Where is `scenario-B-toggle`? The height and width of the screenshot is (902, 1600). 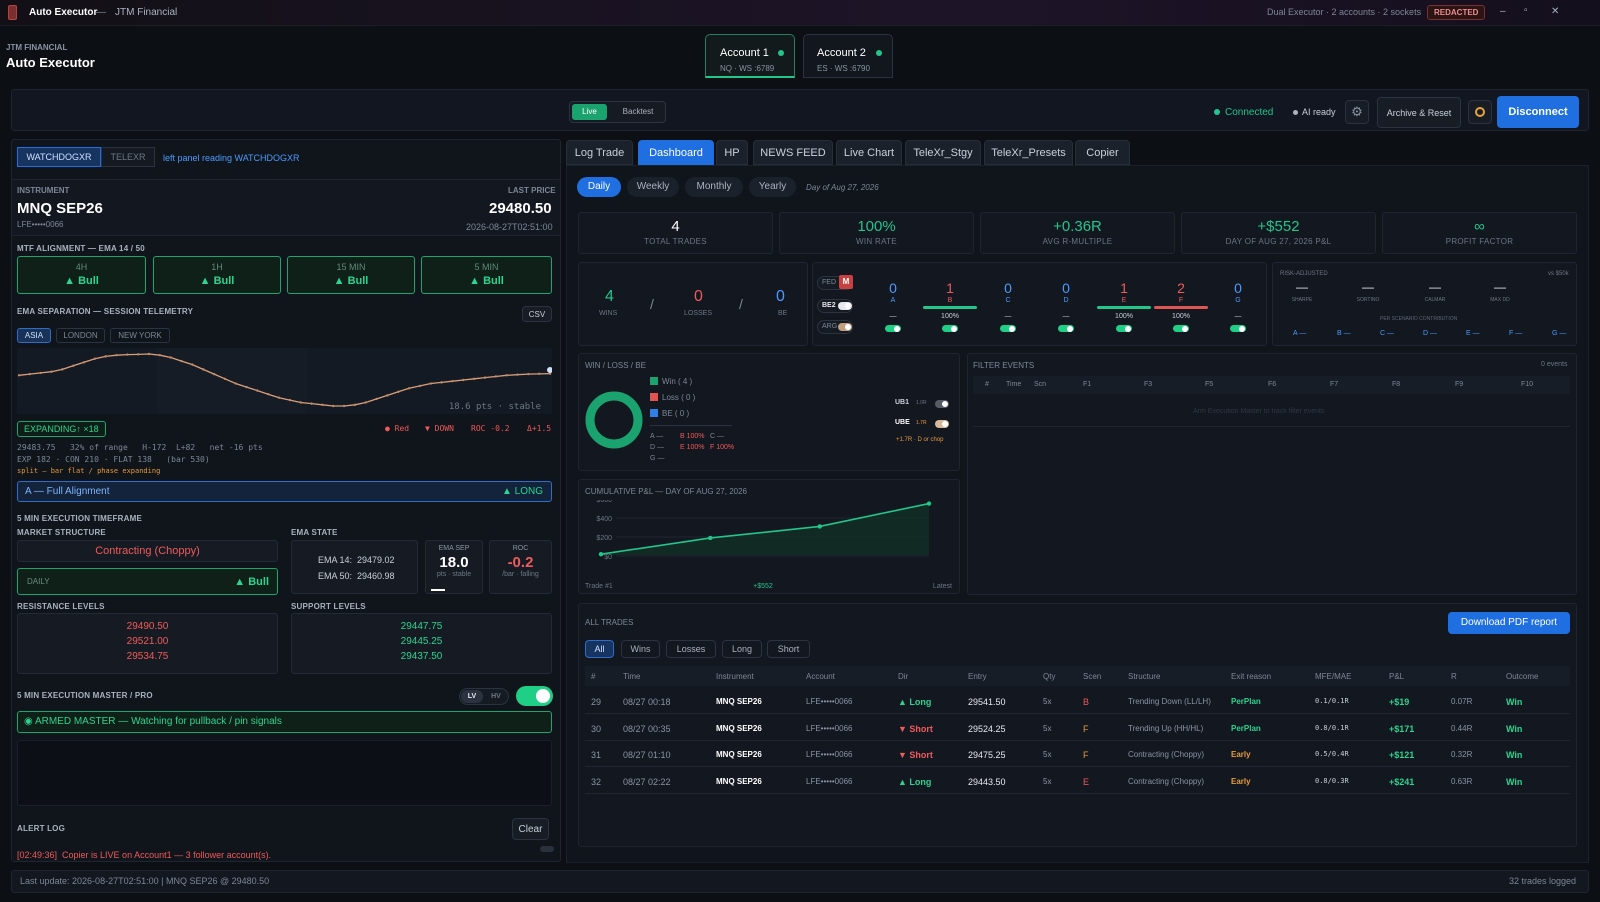 scenario-B-toggle is located at coordinates (950, 328).